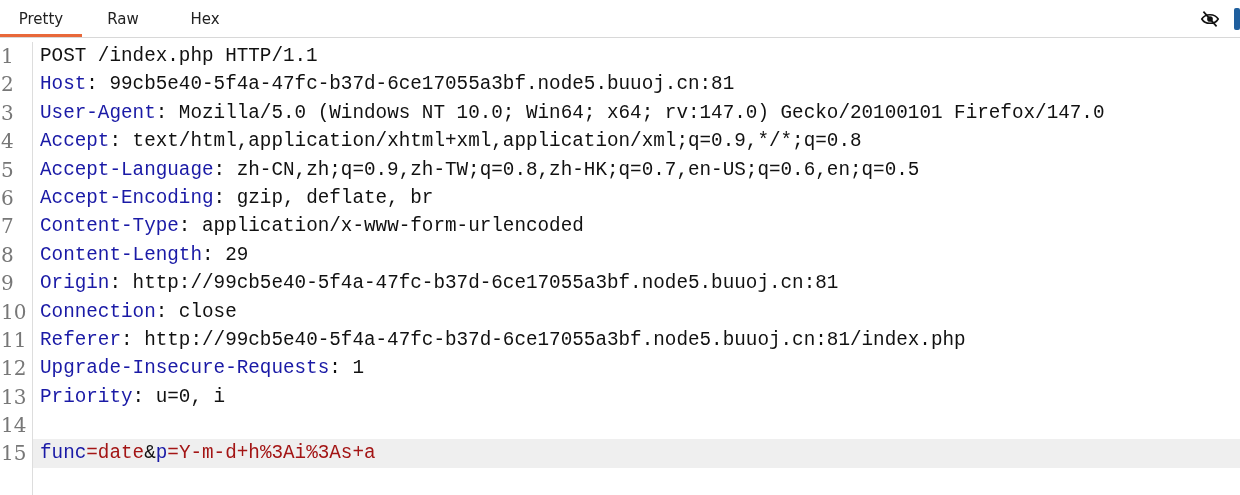 This screenshot has width=1240, height=495. I want to click on line-number: 5, so click(7, 170).